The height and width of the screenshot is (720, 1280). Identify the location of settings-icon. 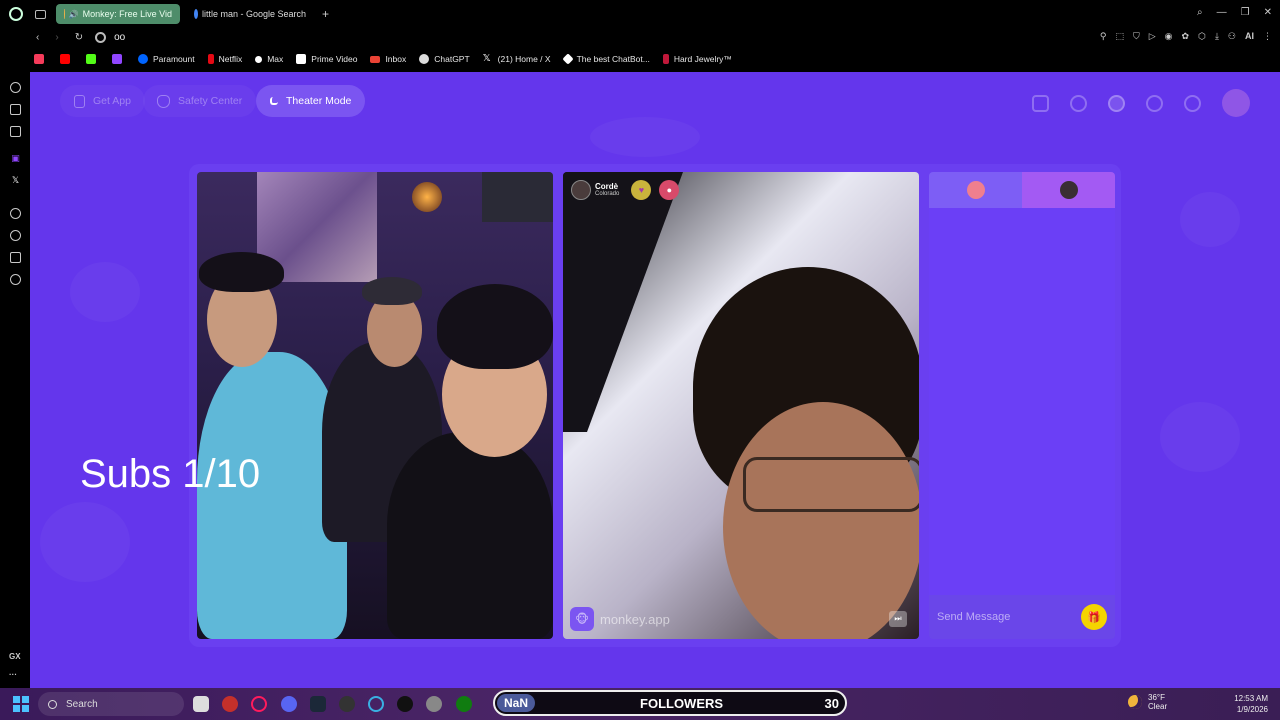
(15, 279).